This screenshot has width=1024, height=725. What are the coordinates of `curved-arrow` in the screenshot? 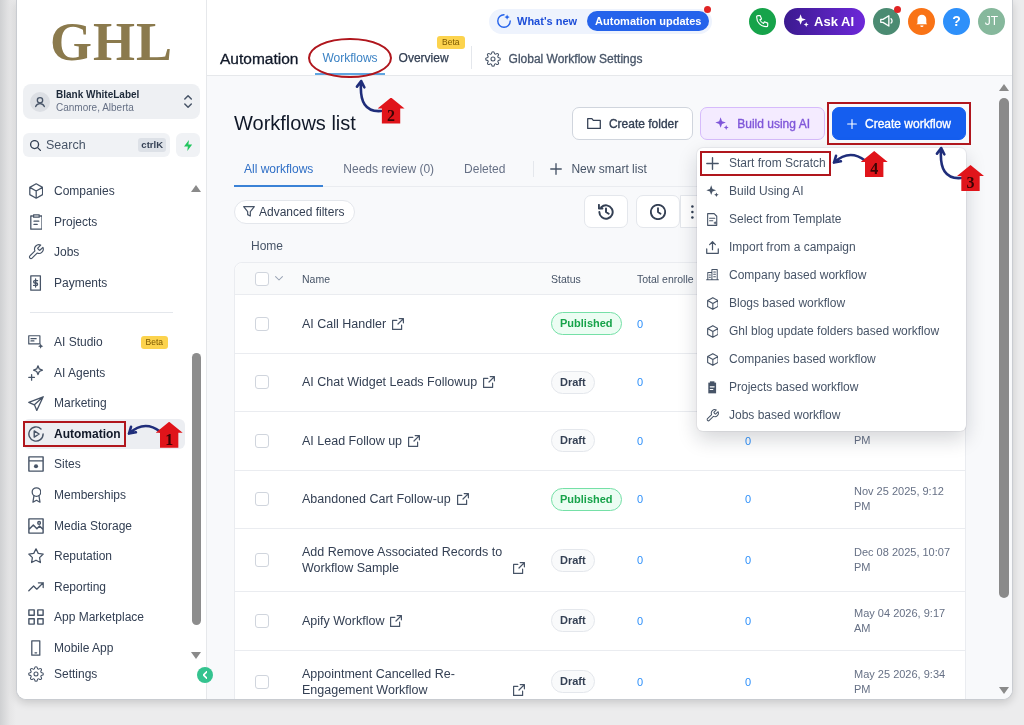 It's located at (948, 163).